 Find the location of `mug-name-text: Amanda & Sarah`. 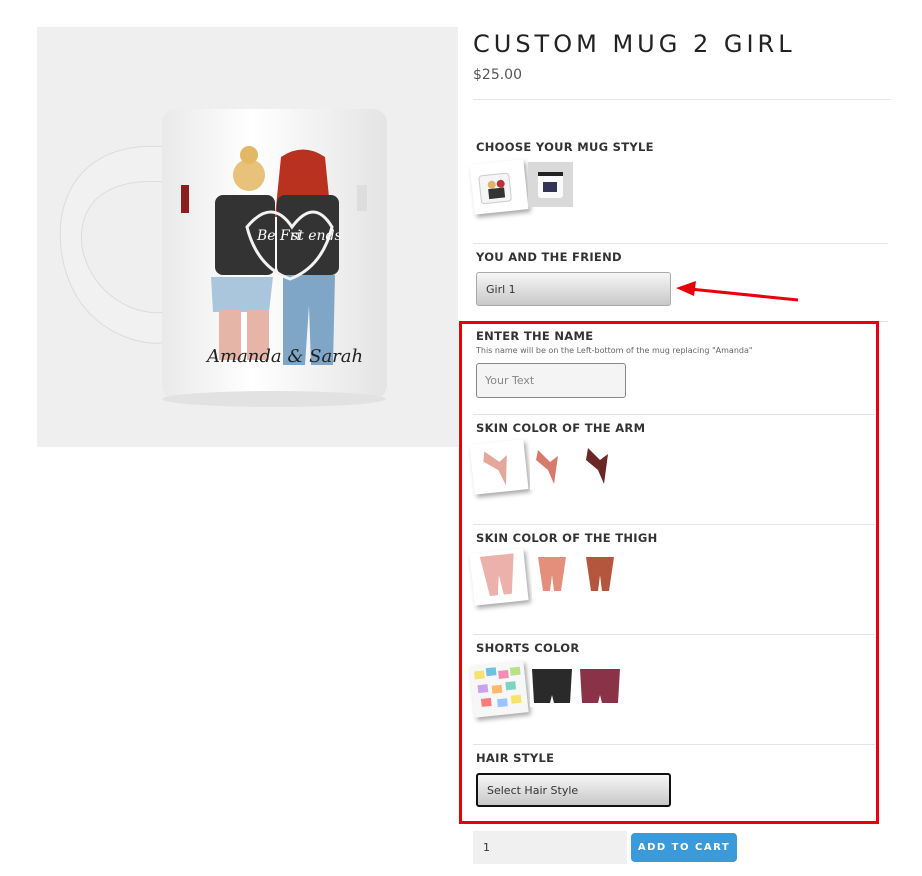

mug-name-text: Amanda & Sarah is located at coordinates (284, 356).